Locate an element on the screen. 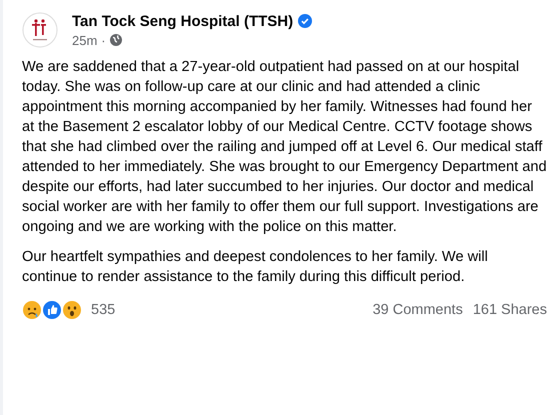  post-time: 25m is located at coordinates (85, 40).